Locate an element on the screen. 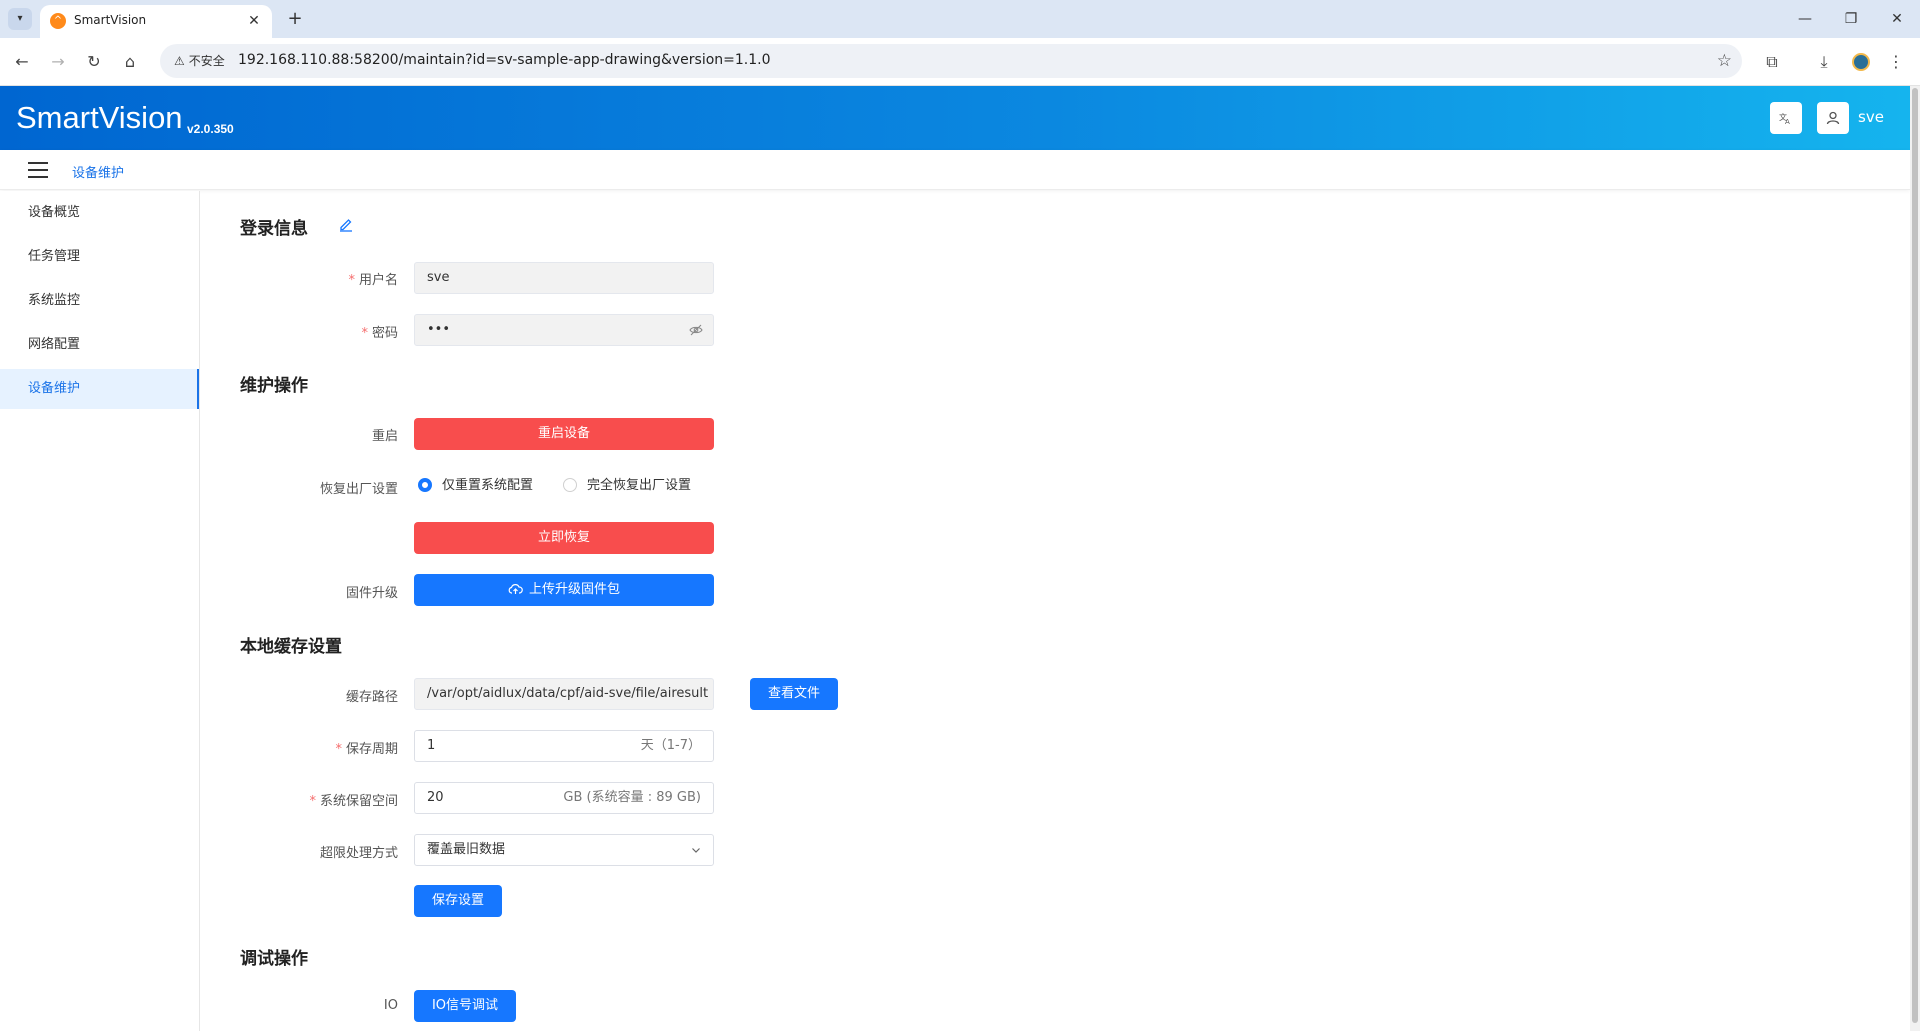 The height and width of the screenshot is (1031, 1920). radio-full-factory-reset: 完全恢复出厂设置 is located at coordinates (627, 485).